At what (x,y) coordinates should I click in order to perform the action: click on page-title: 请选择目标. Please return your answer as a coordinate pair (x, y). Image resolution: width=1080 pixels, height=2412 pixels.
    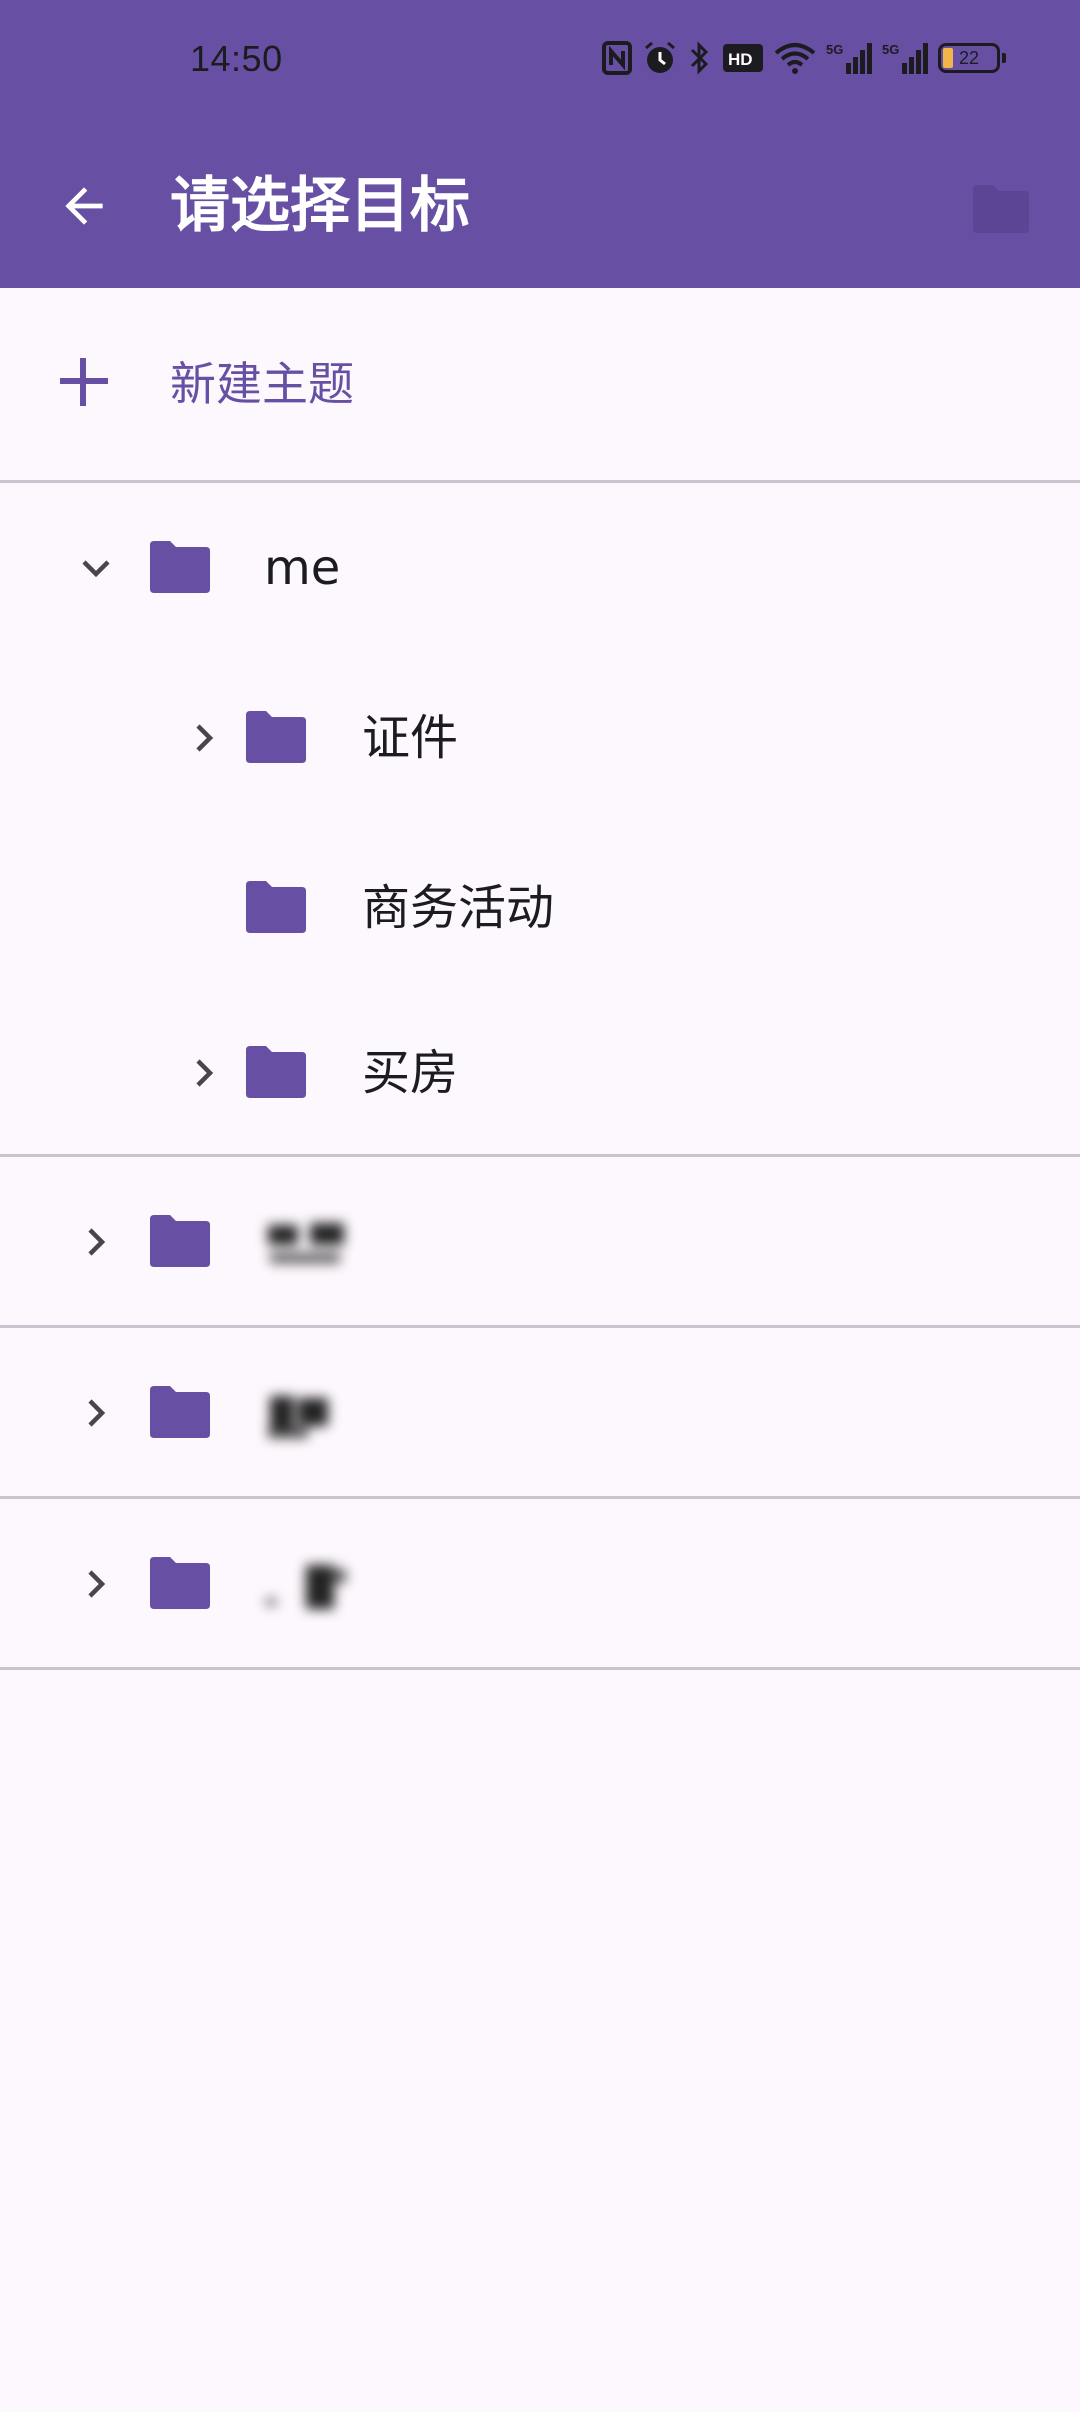
    Looking at the image, I should click on (320, 206).